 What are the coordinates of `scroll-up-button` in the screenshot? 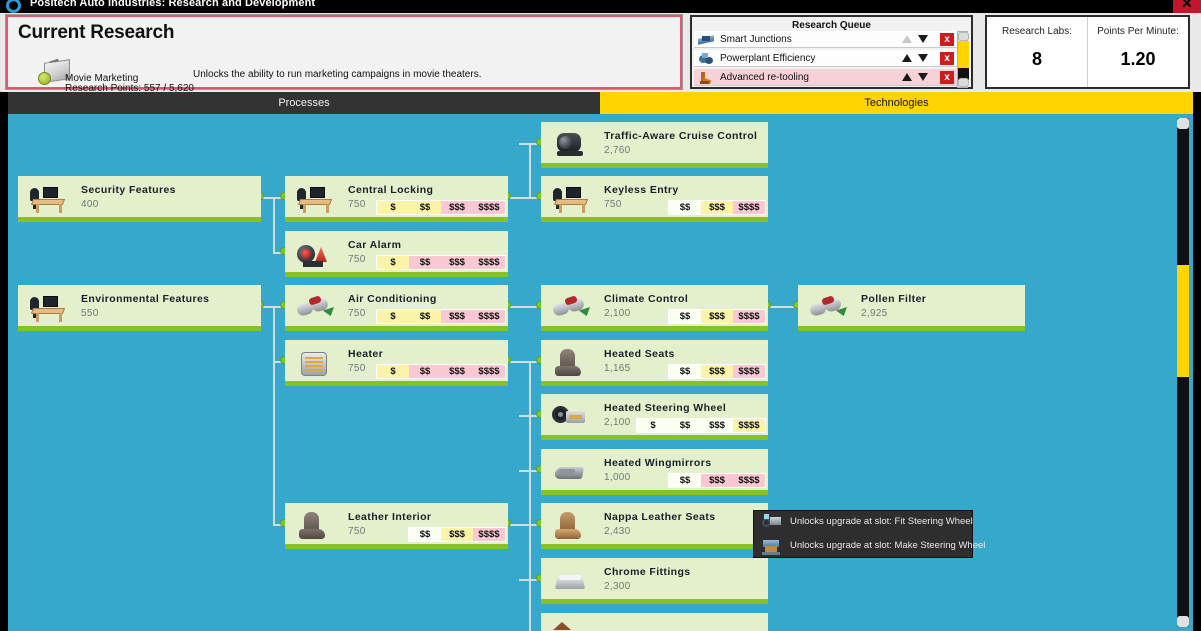 It's located at (1183, 123).